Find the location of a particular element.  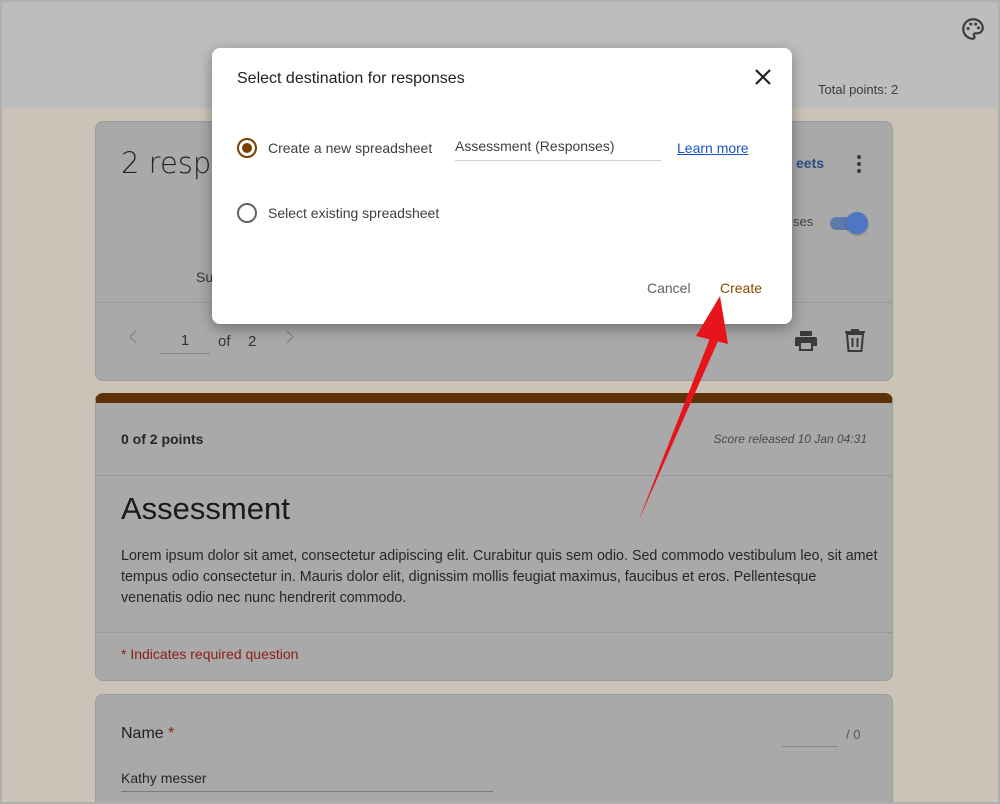

accepting-responses-label: ses is located at coordinates (803, 221).